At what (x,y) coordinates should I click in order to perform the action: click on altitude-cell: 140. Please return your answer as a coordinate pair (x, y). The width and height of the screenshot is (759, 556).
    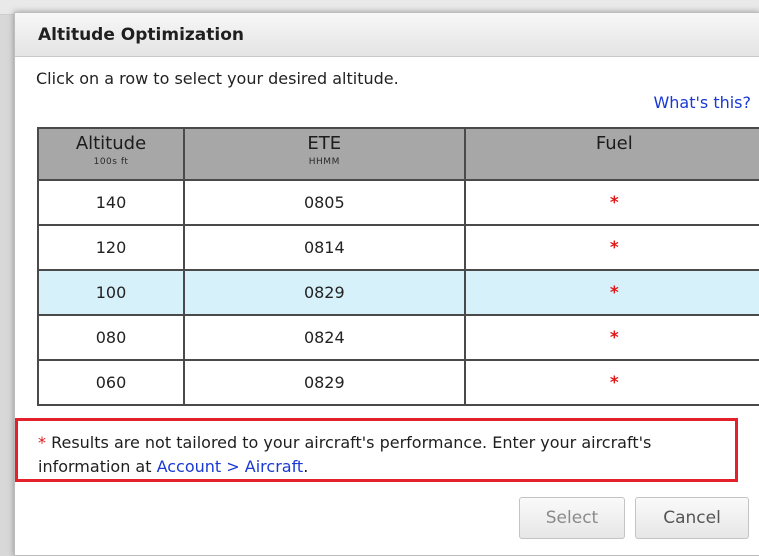
    Looking at the image, I should click on (111, 202).